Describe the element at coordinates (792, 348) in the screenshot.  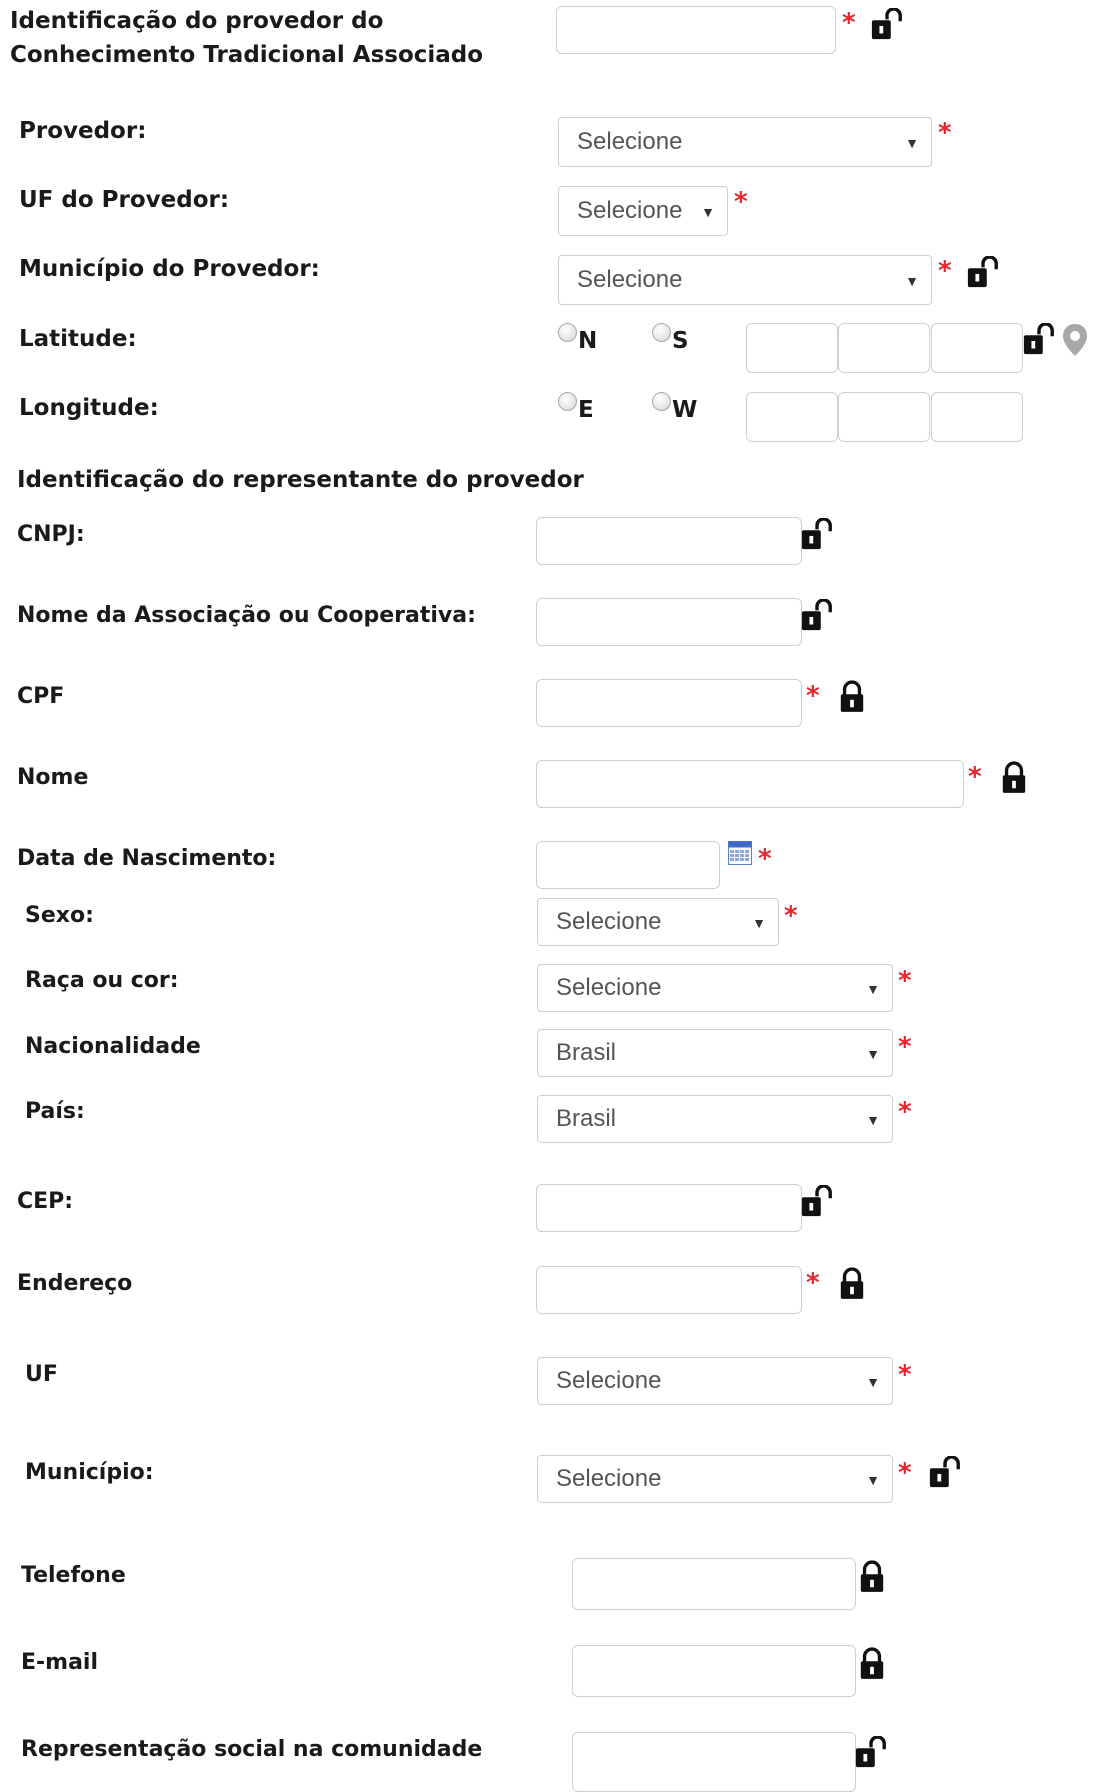
I see `latitude-degrees-input` at that location.